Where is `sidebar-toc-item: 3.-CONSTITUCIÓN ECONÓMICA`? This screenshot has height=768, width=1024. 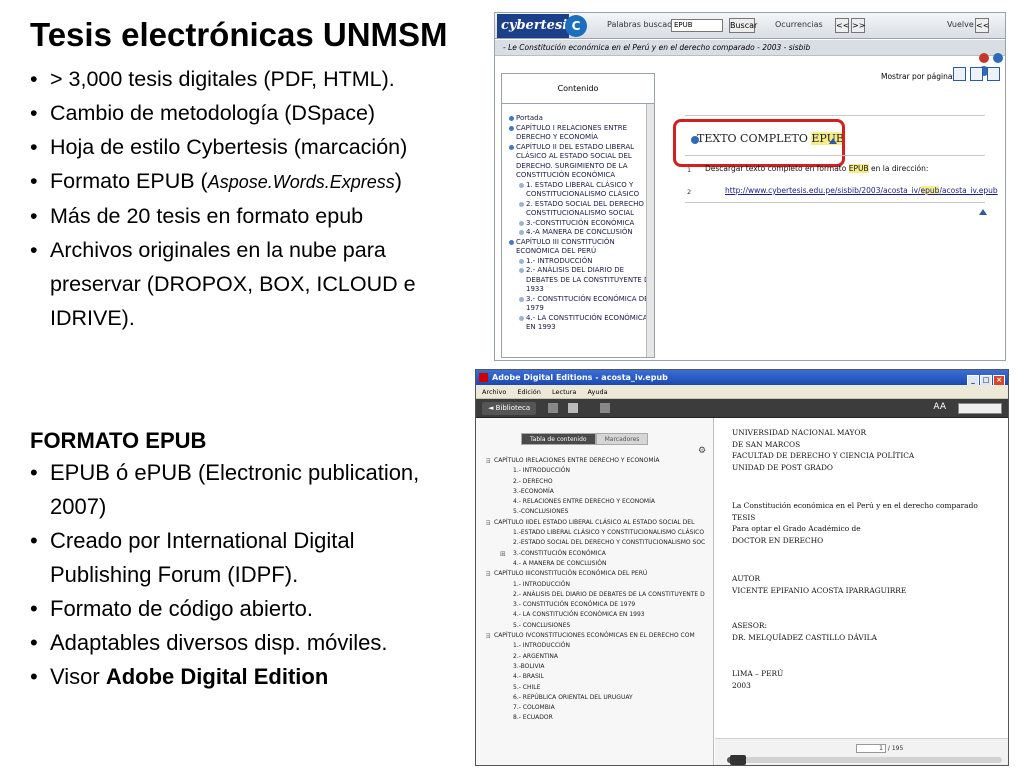
sidebar-toc-item: 3.-CONSTITUCIÓN ECONÓMICA is located at coordinates (581, 224).